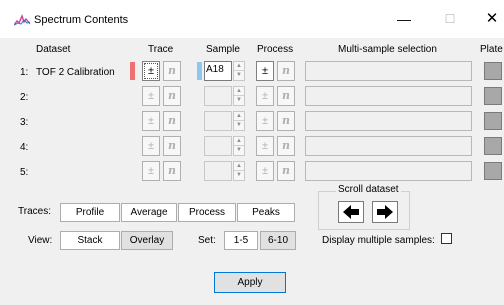 The width and height of the screenshot is (504, 305). Describe the element at coordinates (75, 72) in the screenshot. I see `dataset-name: TOF 2 Calibration` at that location.